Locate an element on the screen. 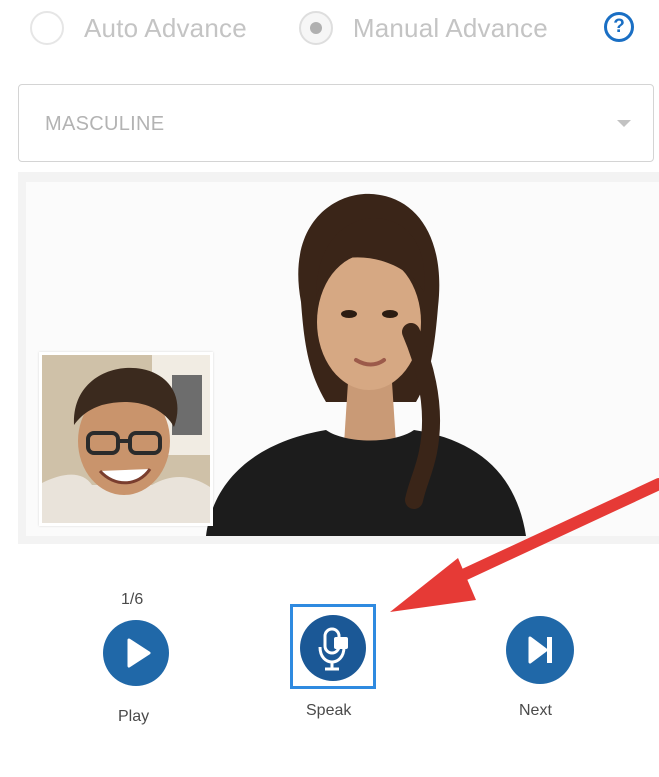 Image resolution: width=659 pixels, height=777 pixels. question-circle-icon: ? is located at coordinates (619, 27).